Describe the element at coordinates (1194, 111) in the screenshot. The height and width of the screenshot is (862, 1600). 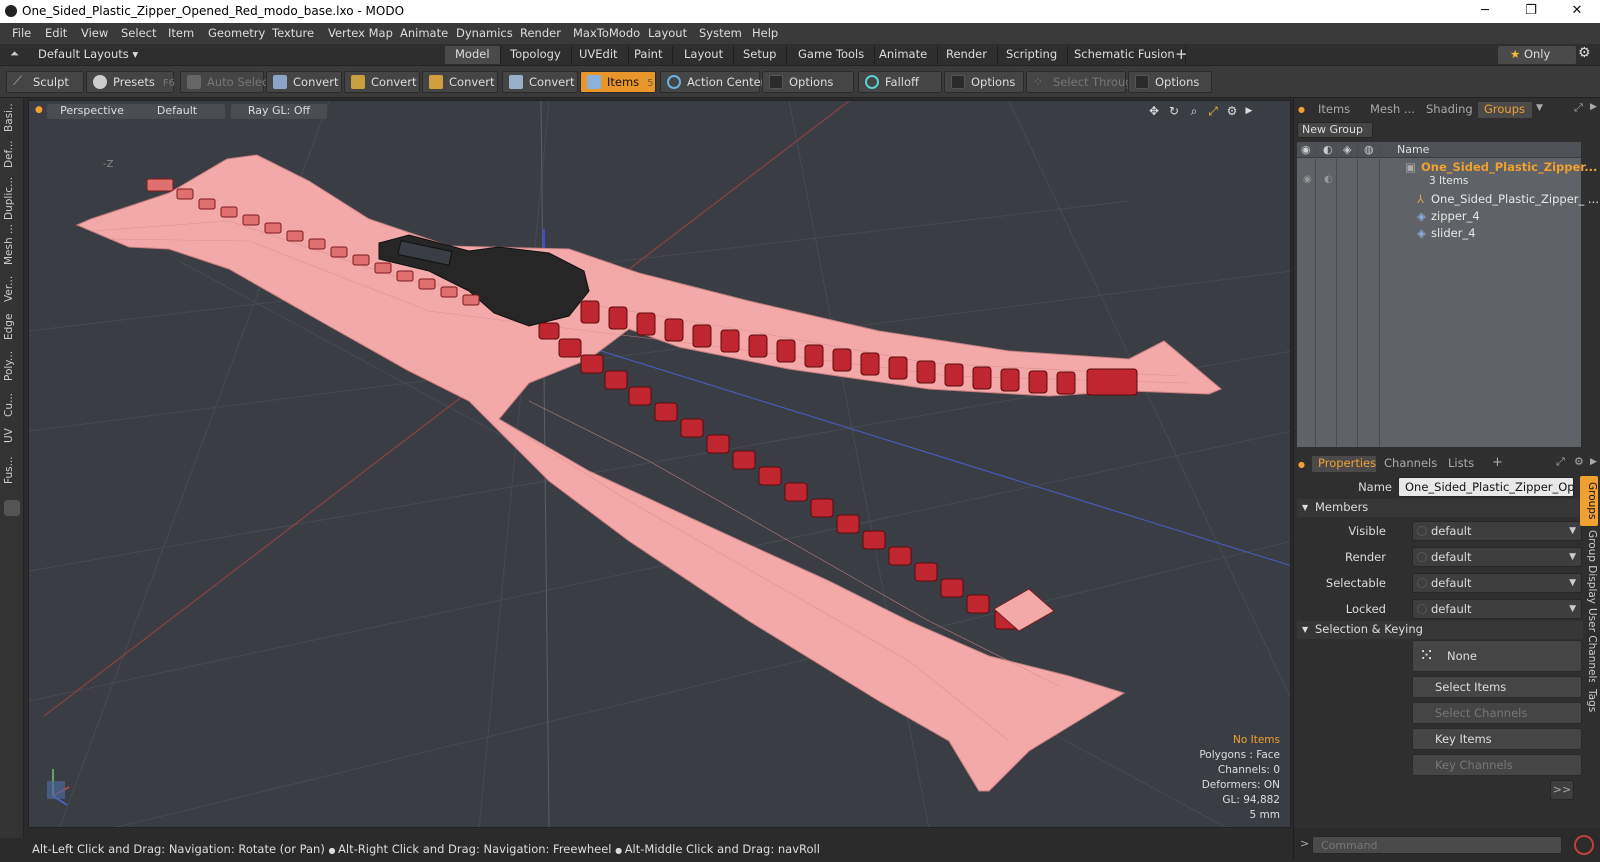
I see `zoom-view-icon: ⌕` at that location.